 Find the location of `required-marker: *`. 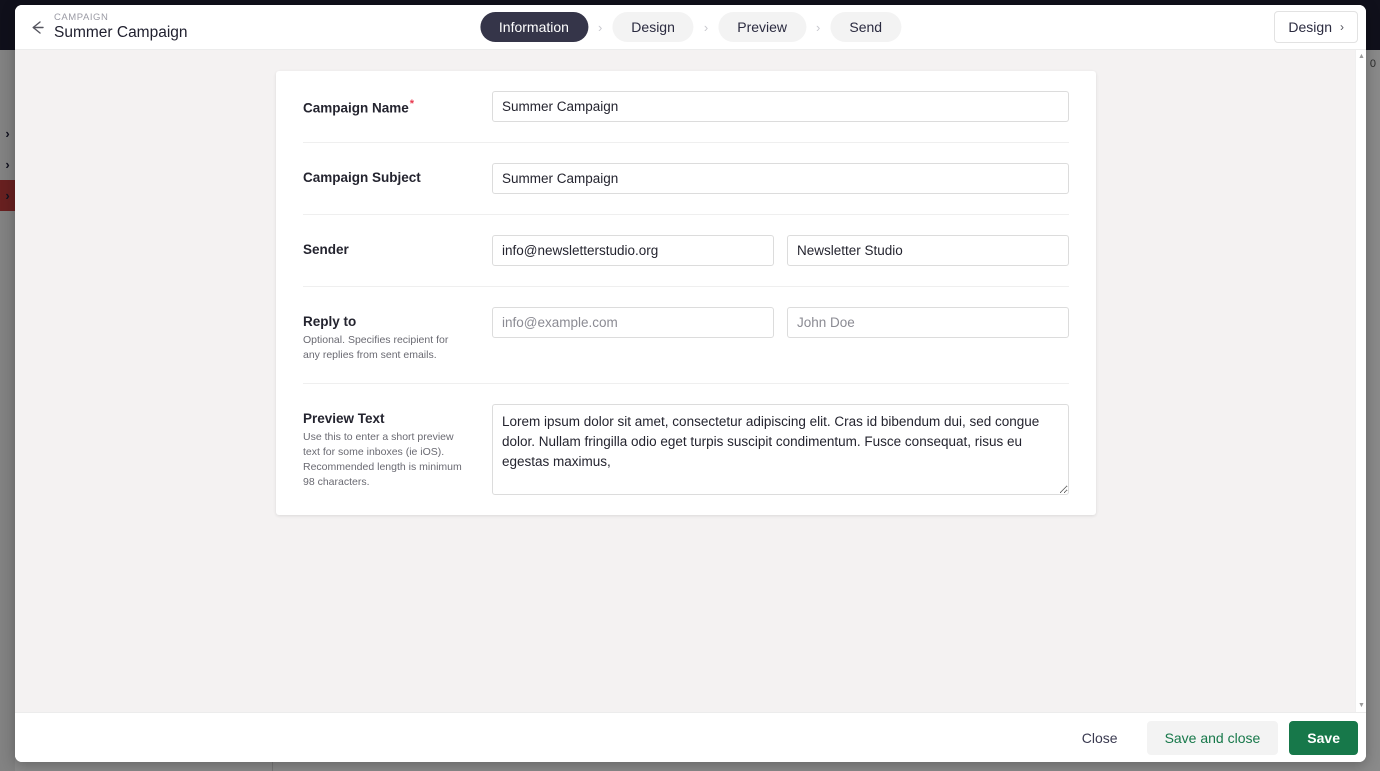

required-marker: * is located at coordinates (412, 104).